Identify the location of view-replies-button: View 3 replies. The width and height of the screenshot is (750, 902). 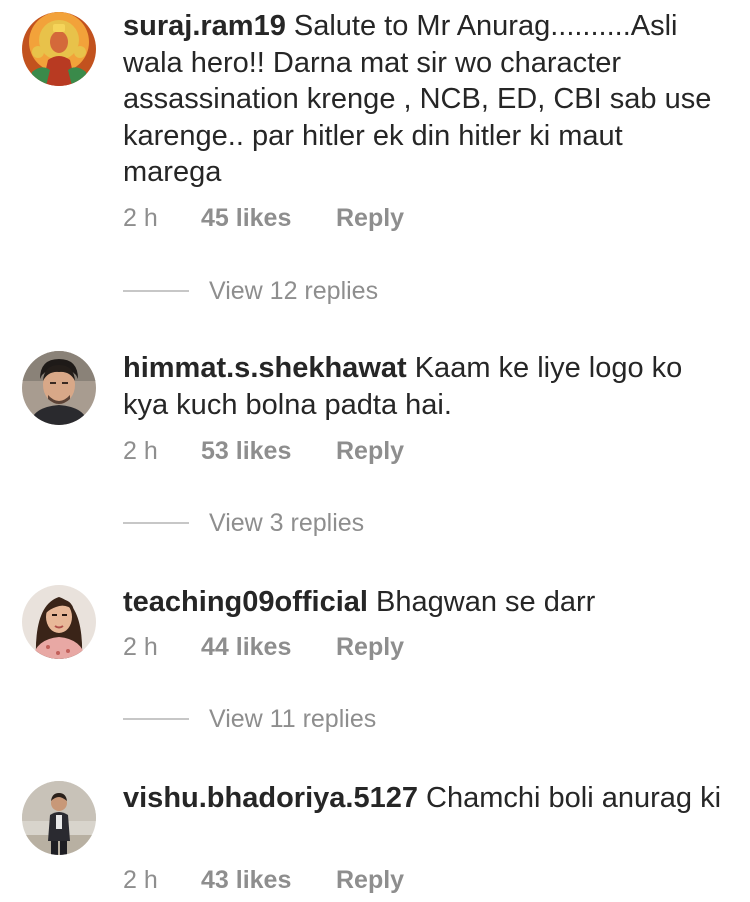
(243, 523).